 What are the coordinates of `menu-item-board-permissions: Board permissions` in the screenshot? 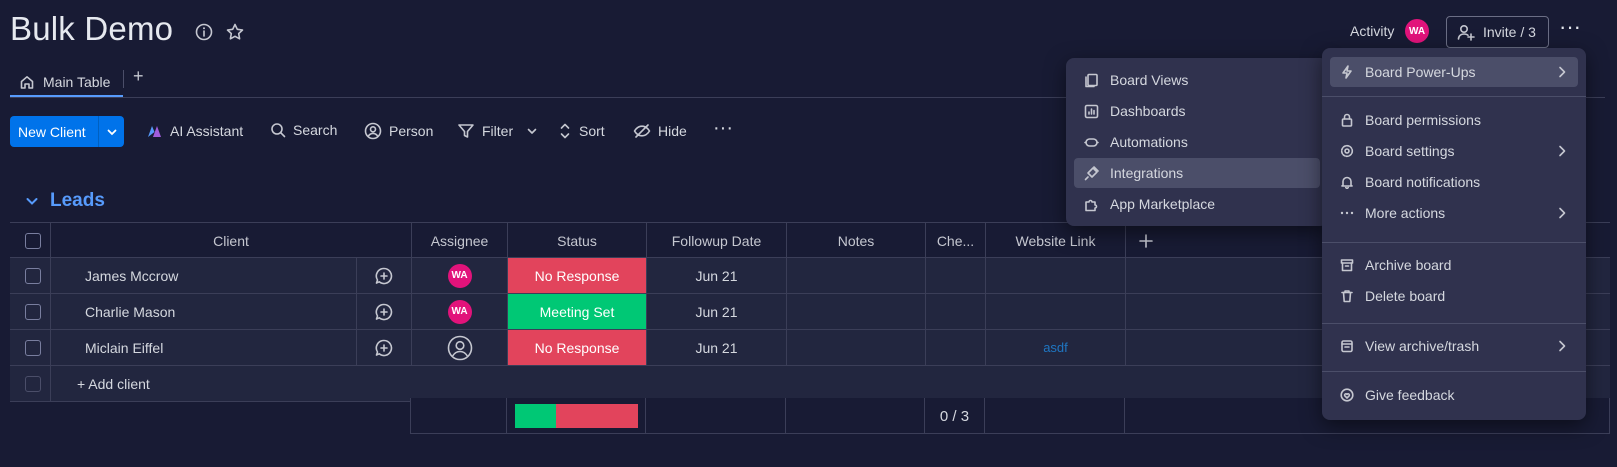 It's located at (1454, 120).